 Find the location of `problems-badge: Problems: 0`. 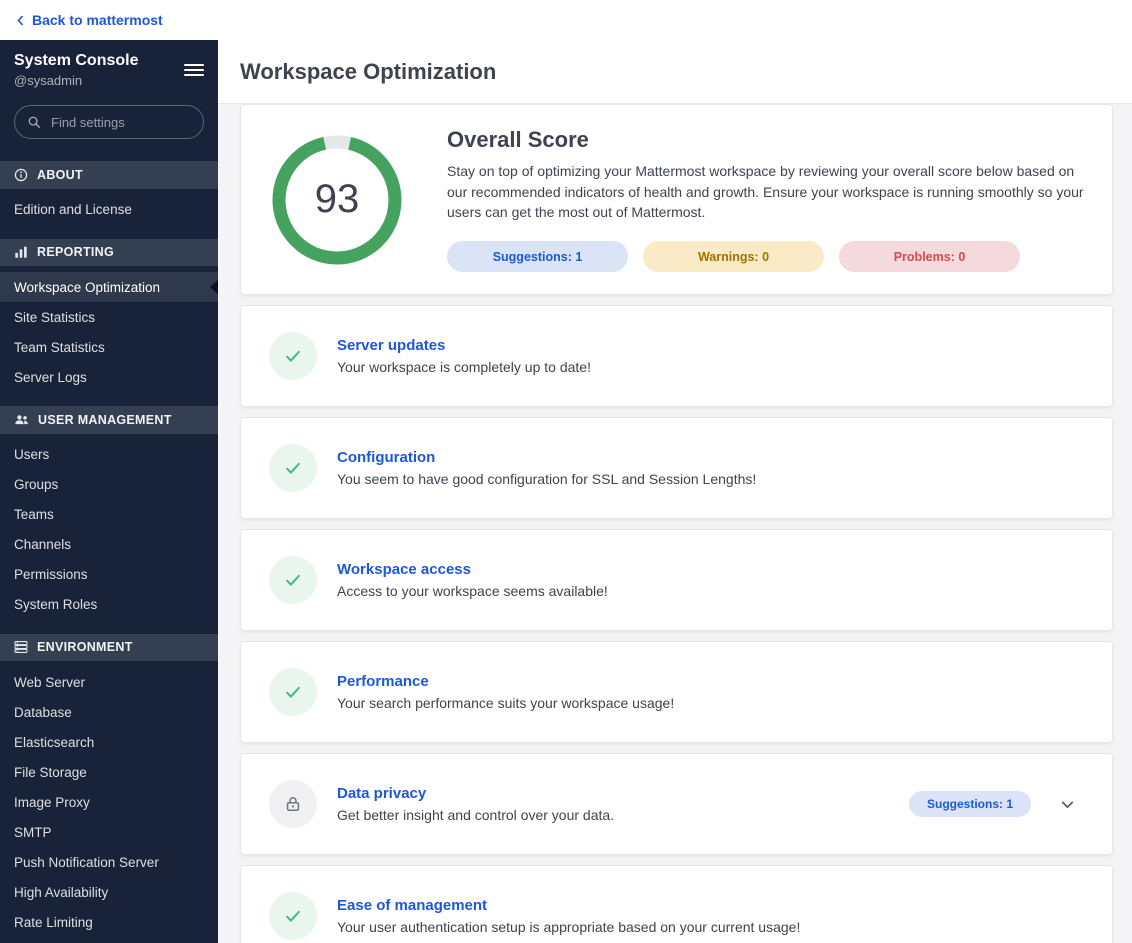

problems-badge: Problems: 0 is located at coordinates (929, 257).